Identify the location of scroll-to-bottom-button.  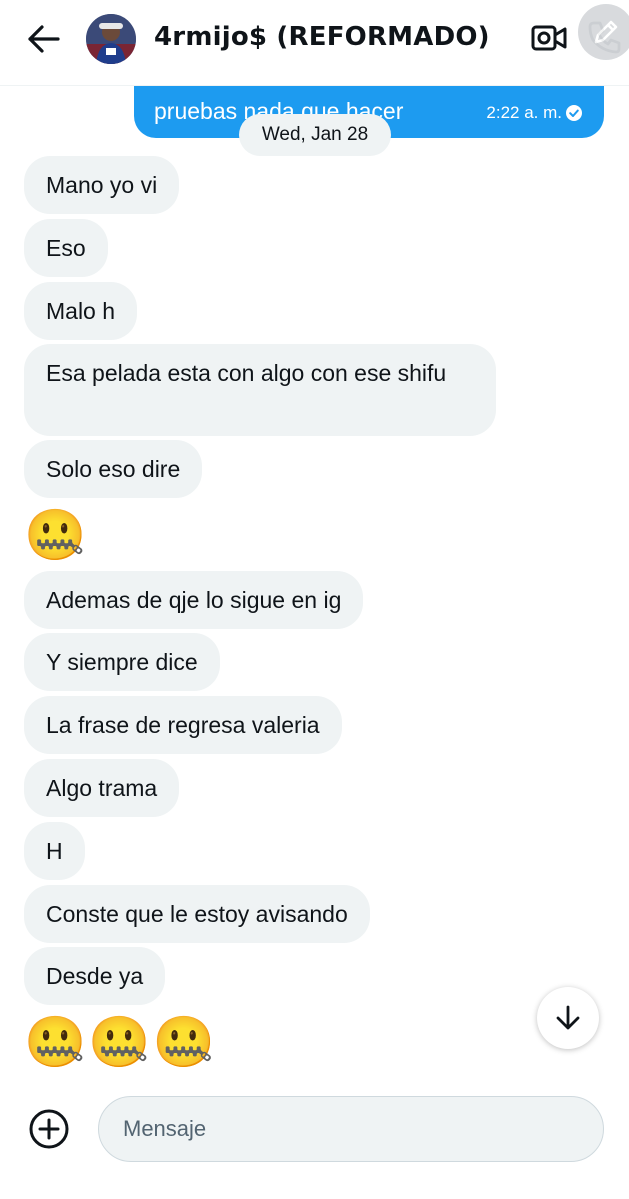
(568, 1018).